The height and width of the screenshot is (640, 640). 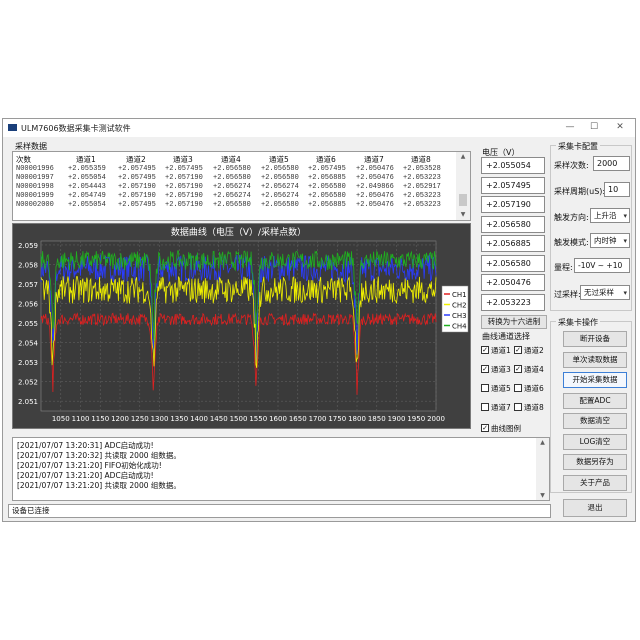 What do you see at coordinates (422, 187) in the screenshot?
I see `table-cell: +2.052917` at bounding box center [422, 187].